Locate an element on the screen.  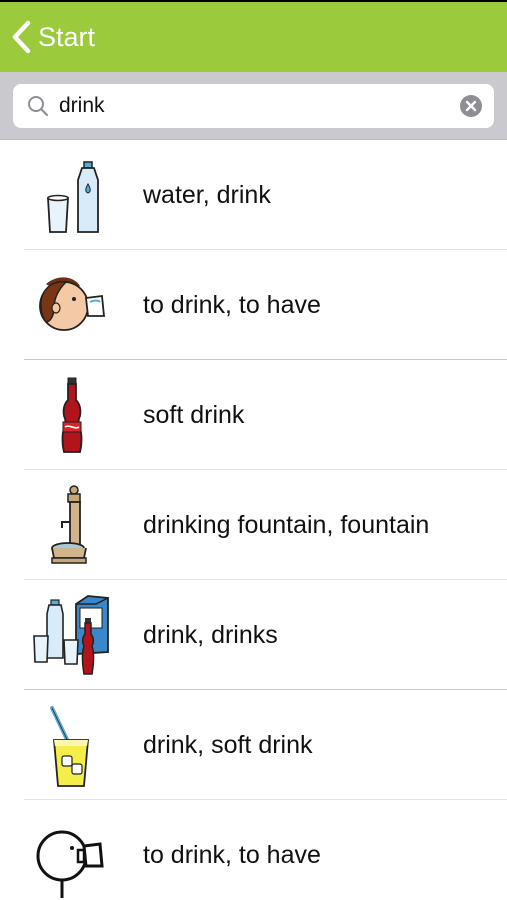
navigation-bar: Start is located at coordinates (253, 36).